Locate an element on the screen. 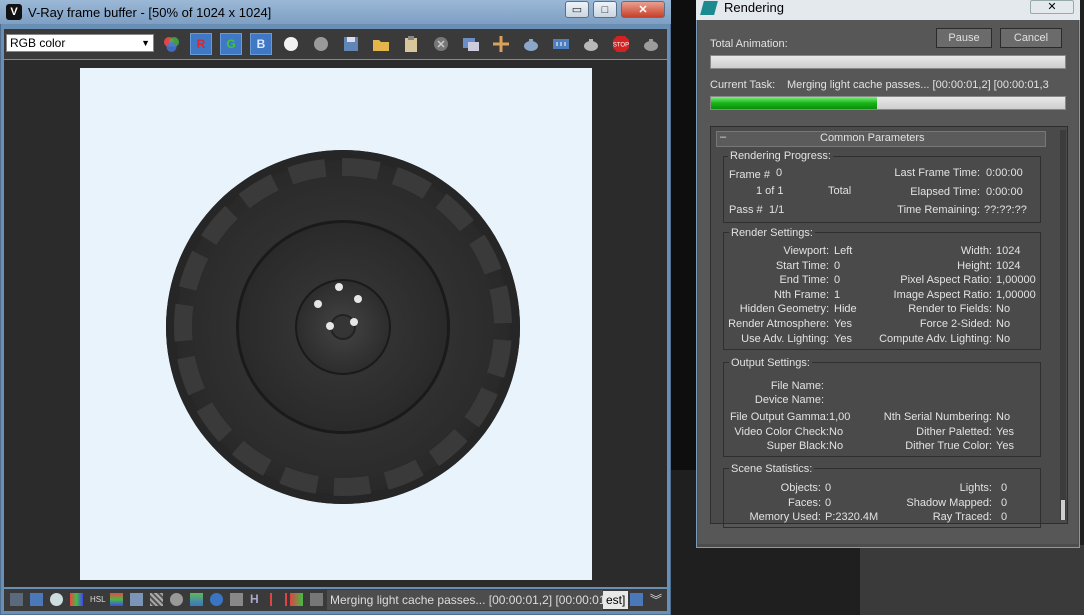 The width and height of the screenshot is (1084, 615). rollout-collapse-icon: – is located at coordinates (723, 137).